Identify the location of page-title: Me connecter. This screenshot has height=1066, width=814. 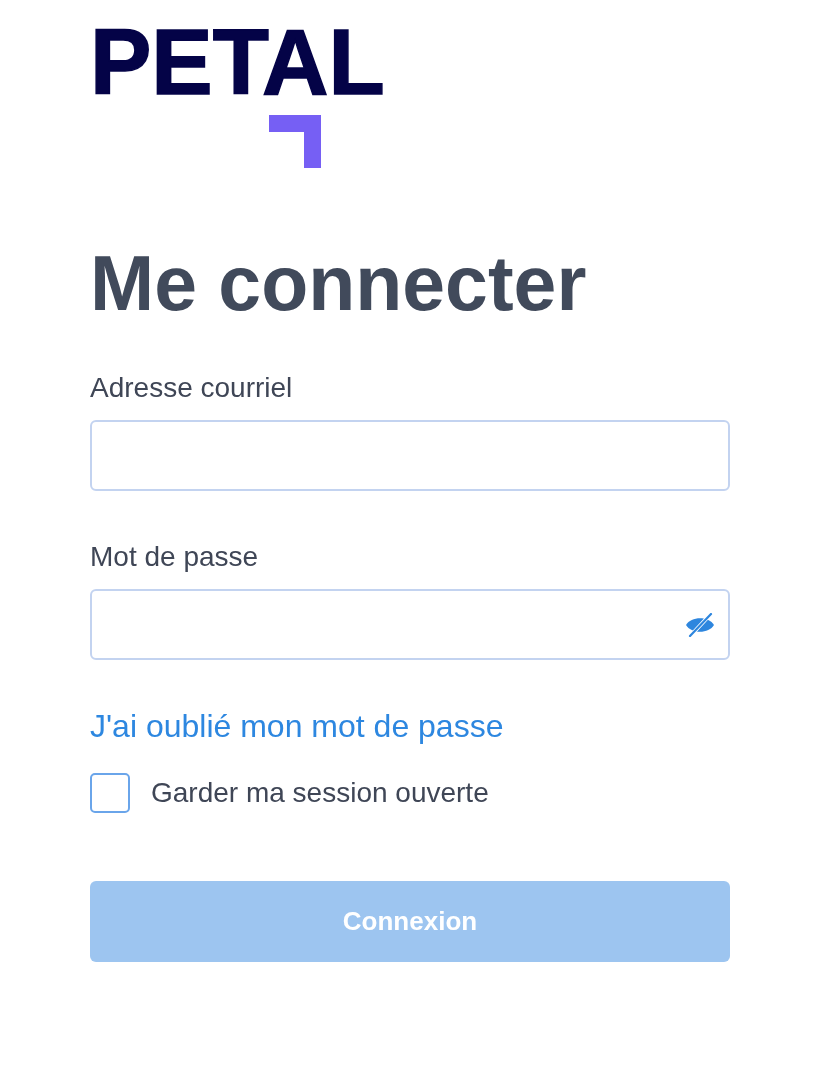
(338, 283).